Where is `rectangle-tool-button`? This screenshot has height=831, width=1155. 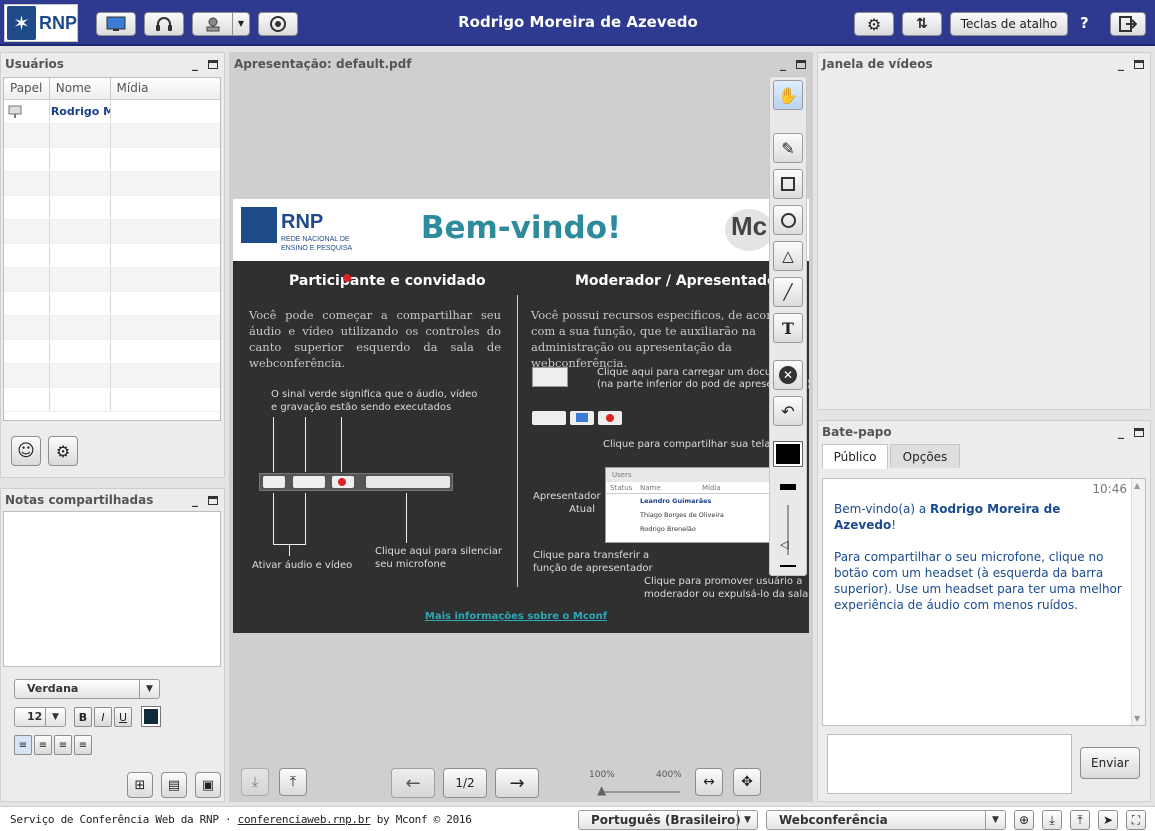
rectangle-tool-button is located at coordinates (788, 184).